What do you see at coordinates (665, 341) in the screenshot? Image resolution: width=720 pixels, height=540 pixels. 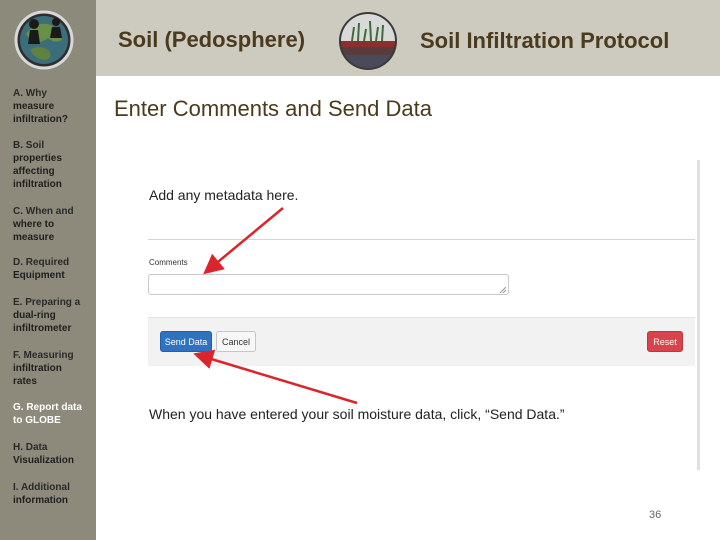 I see `reset-button: Reset` at bounding box center [665, 341].